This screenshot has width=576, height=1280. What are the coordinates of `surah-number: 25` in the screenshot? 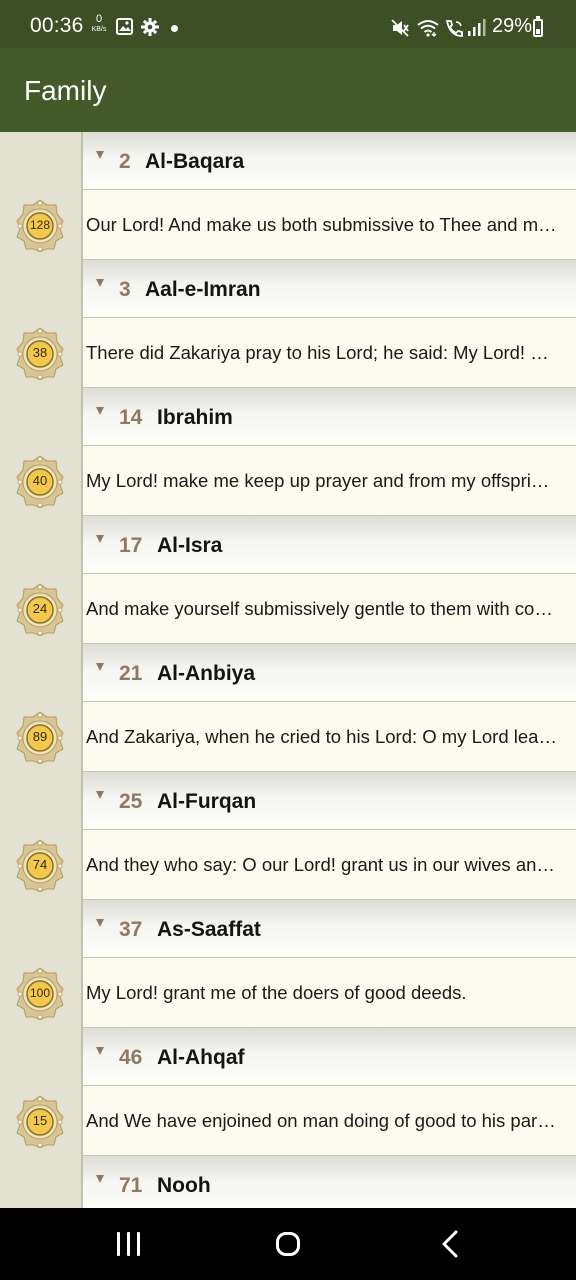 It's located at (131, 801).